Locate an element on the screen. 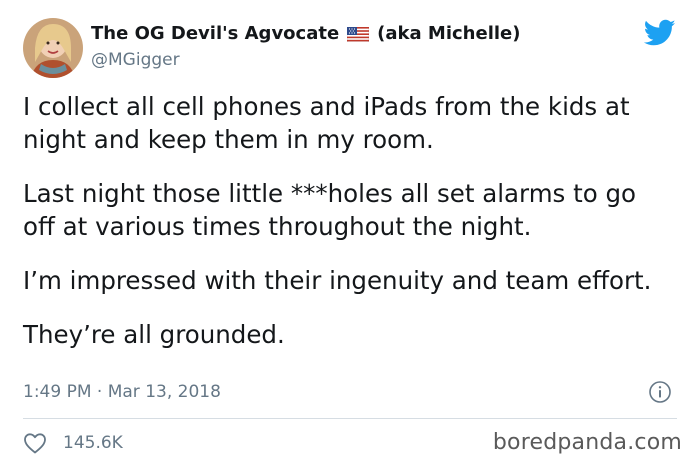 This screenshot has width=700, height=472. like-button: 145.6K is located at coordinates (73, 443).